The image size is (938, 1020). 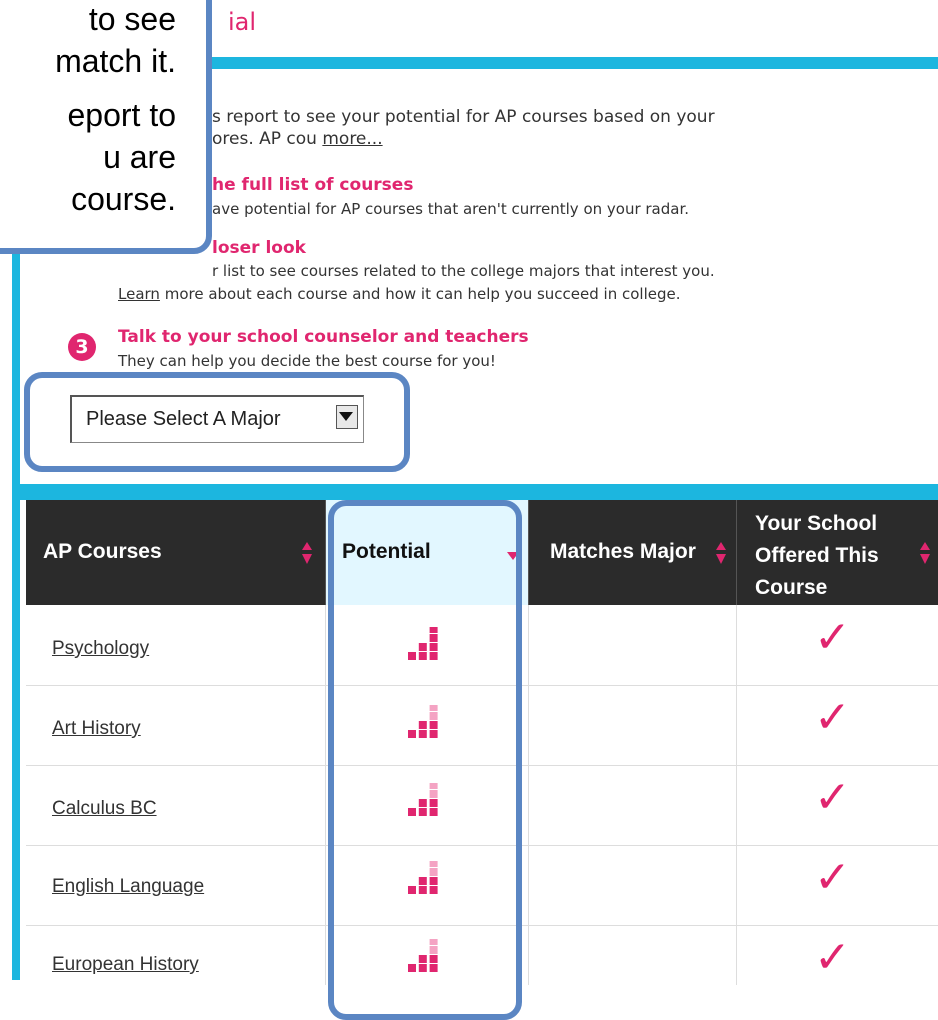 I want to click on table-top-divider, so click(x=475, y=492).